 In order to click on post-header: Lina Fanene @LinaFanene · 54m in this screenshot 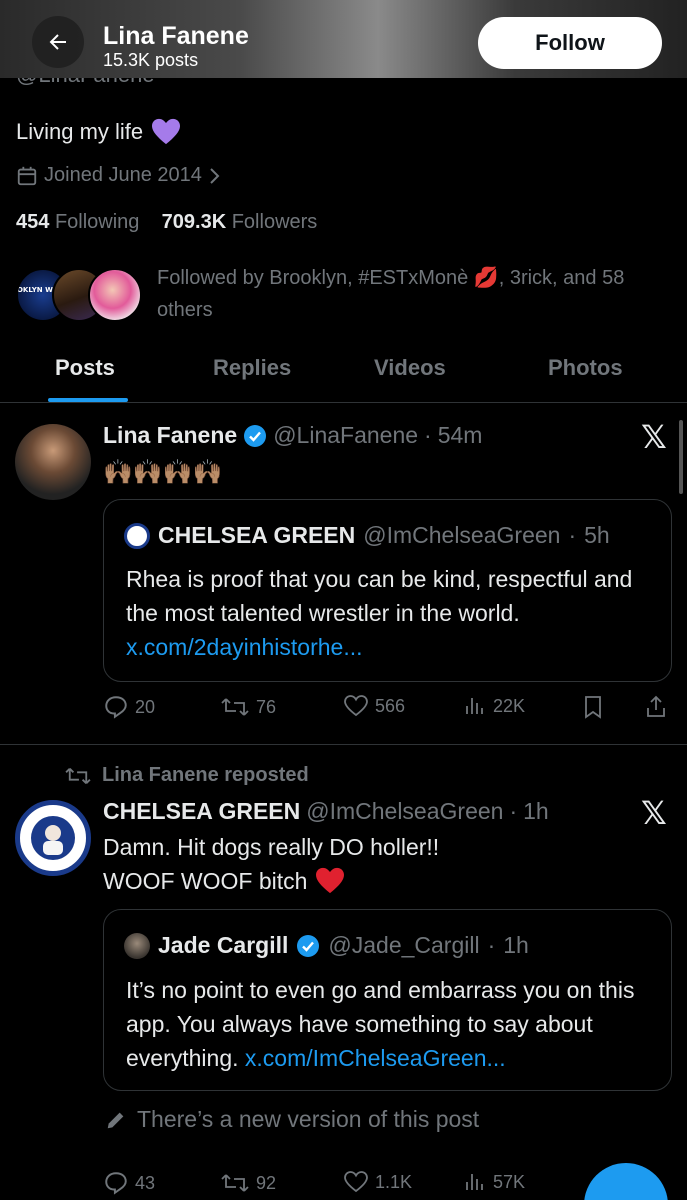, I will do `click(293, 435)`.